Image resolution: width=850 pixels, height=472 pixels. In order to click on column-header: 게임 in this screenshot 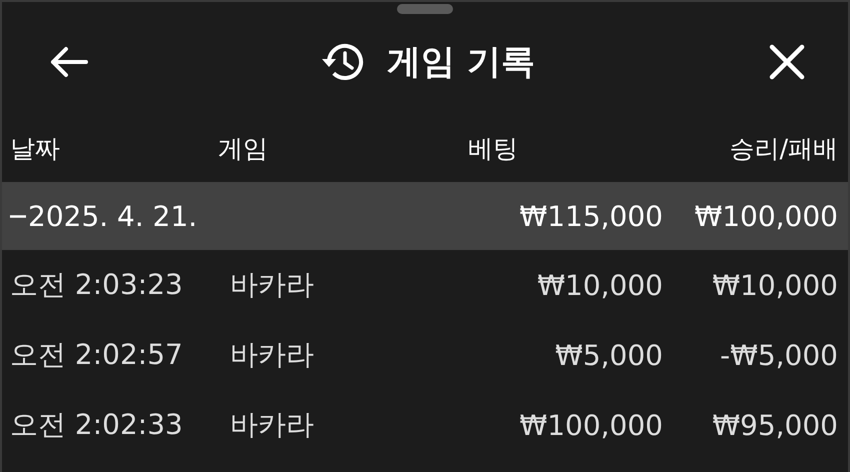, I will do `click(243, 149)`.